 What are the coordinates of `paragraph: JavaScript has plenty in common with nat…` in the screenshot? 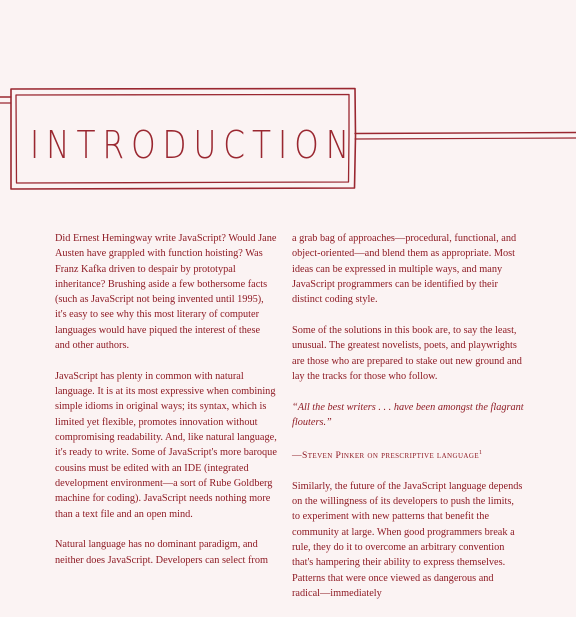 It's located at (166, 445).